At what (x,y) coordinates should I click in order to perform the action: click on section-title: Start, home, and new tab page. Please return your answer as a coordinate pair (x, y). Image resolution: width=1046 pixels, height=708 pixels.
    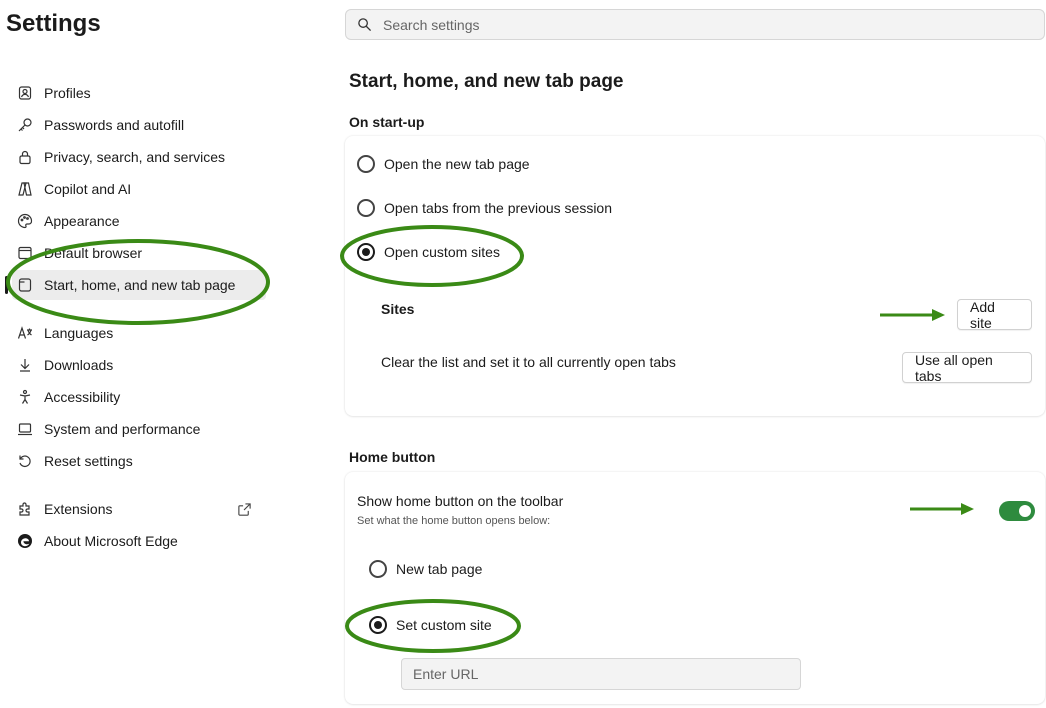
    Looking at the image, I should click on (486, 81).